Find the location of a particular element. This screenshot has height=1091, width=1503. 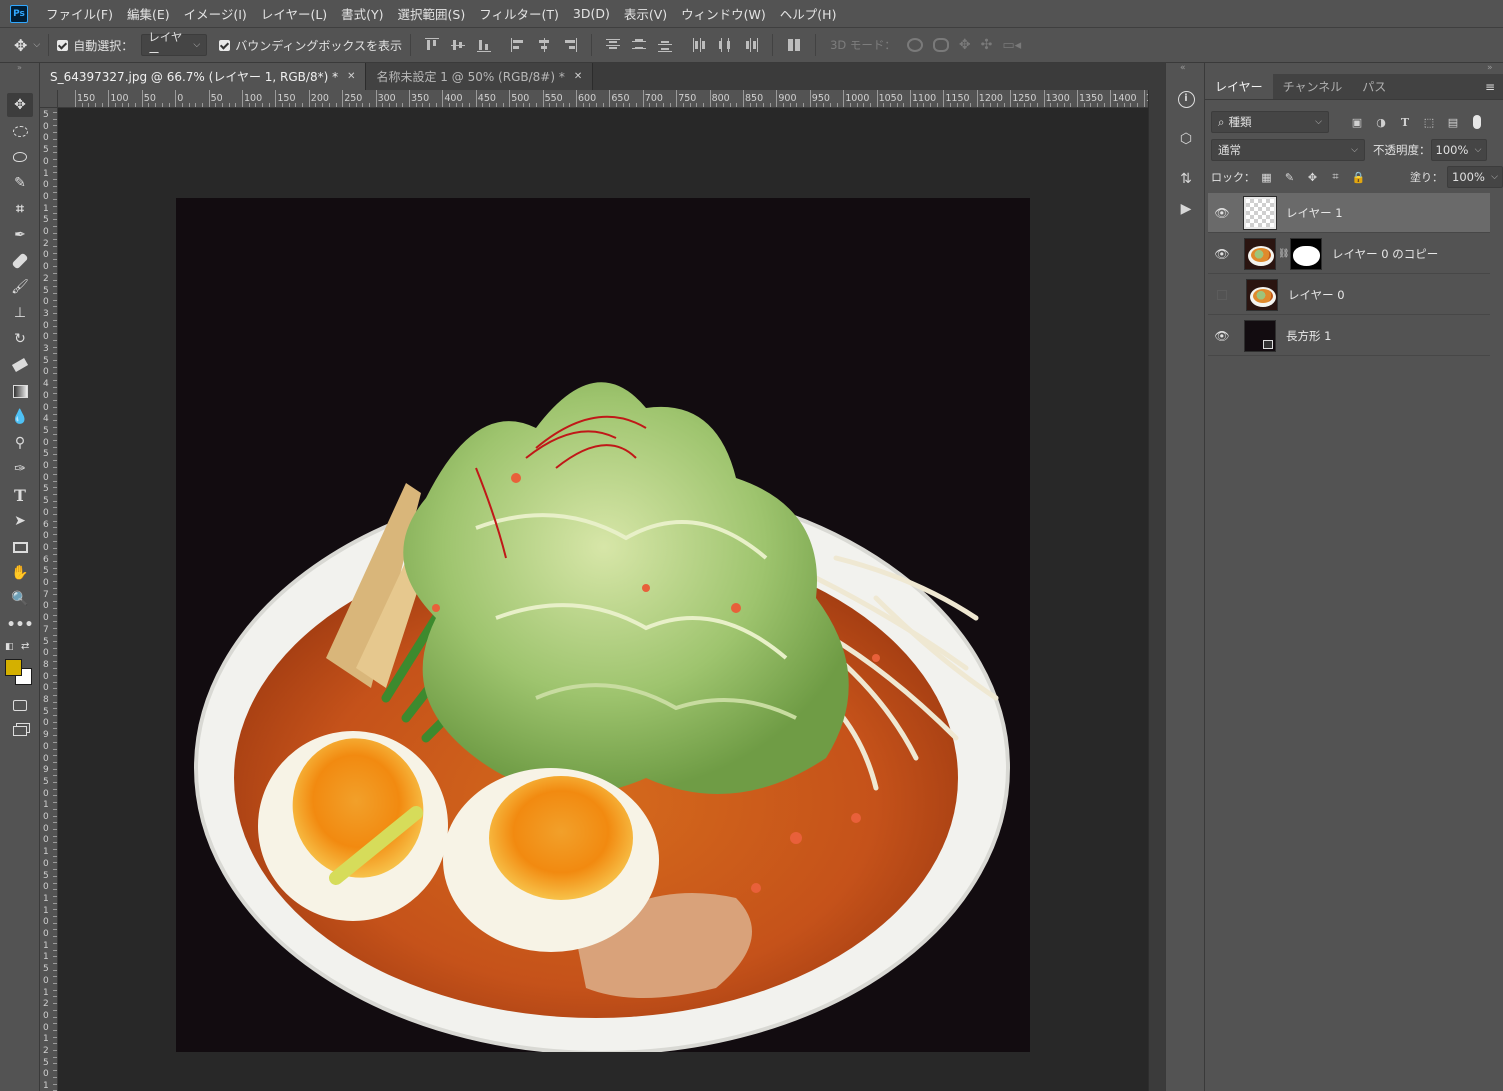

layer-row: 👁 ⛓ レイヤー 0 のコピー is located at coordinates (1349, 254).